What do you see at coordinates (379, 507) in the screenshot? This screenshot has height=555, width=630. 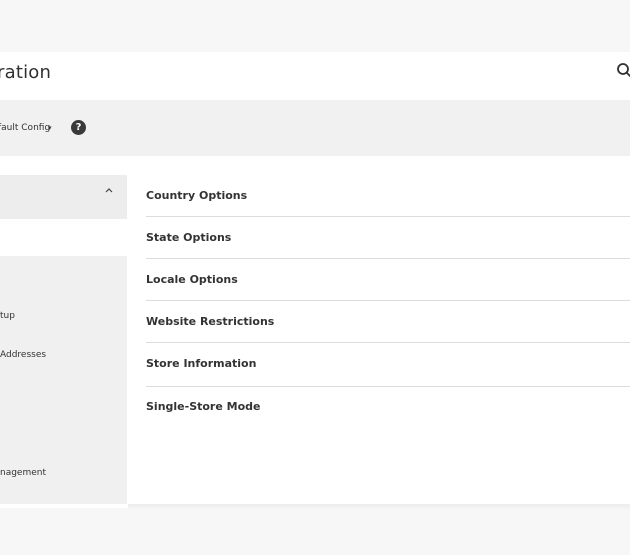 I see `content-shadow` at bounding box center [379, 507].